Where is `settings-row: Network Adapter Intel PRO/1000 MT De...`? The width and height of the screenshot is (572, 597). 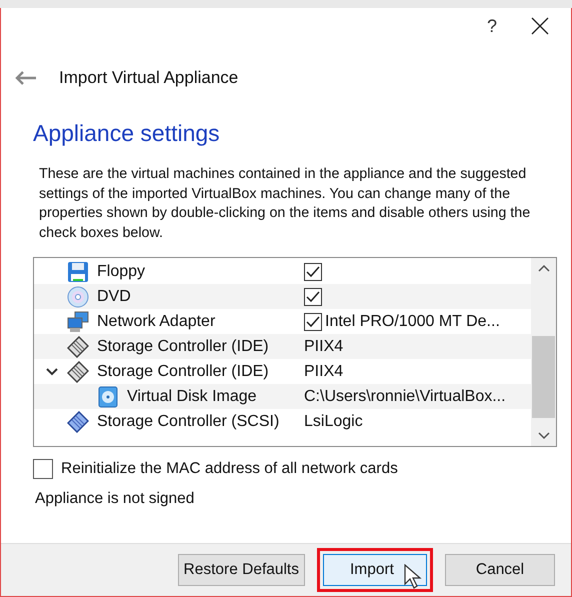
settings-row: Network Adapter Intel PRO/1000 MT De... is located at coordinates (282, 321).